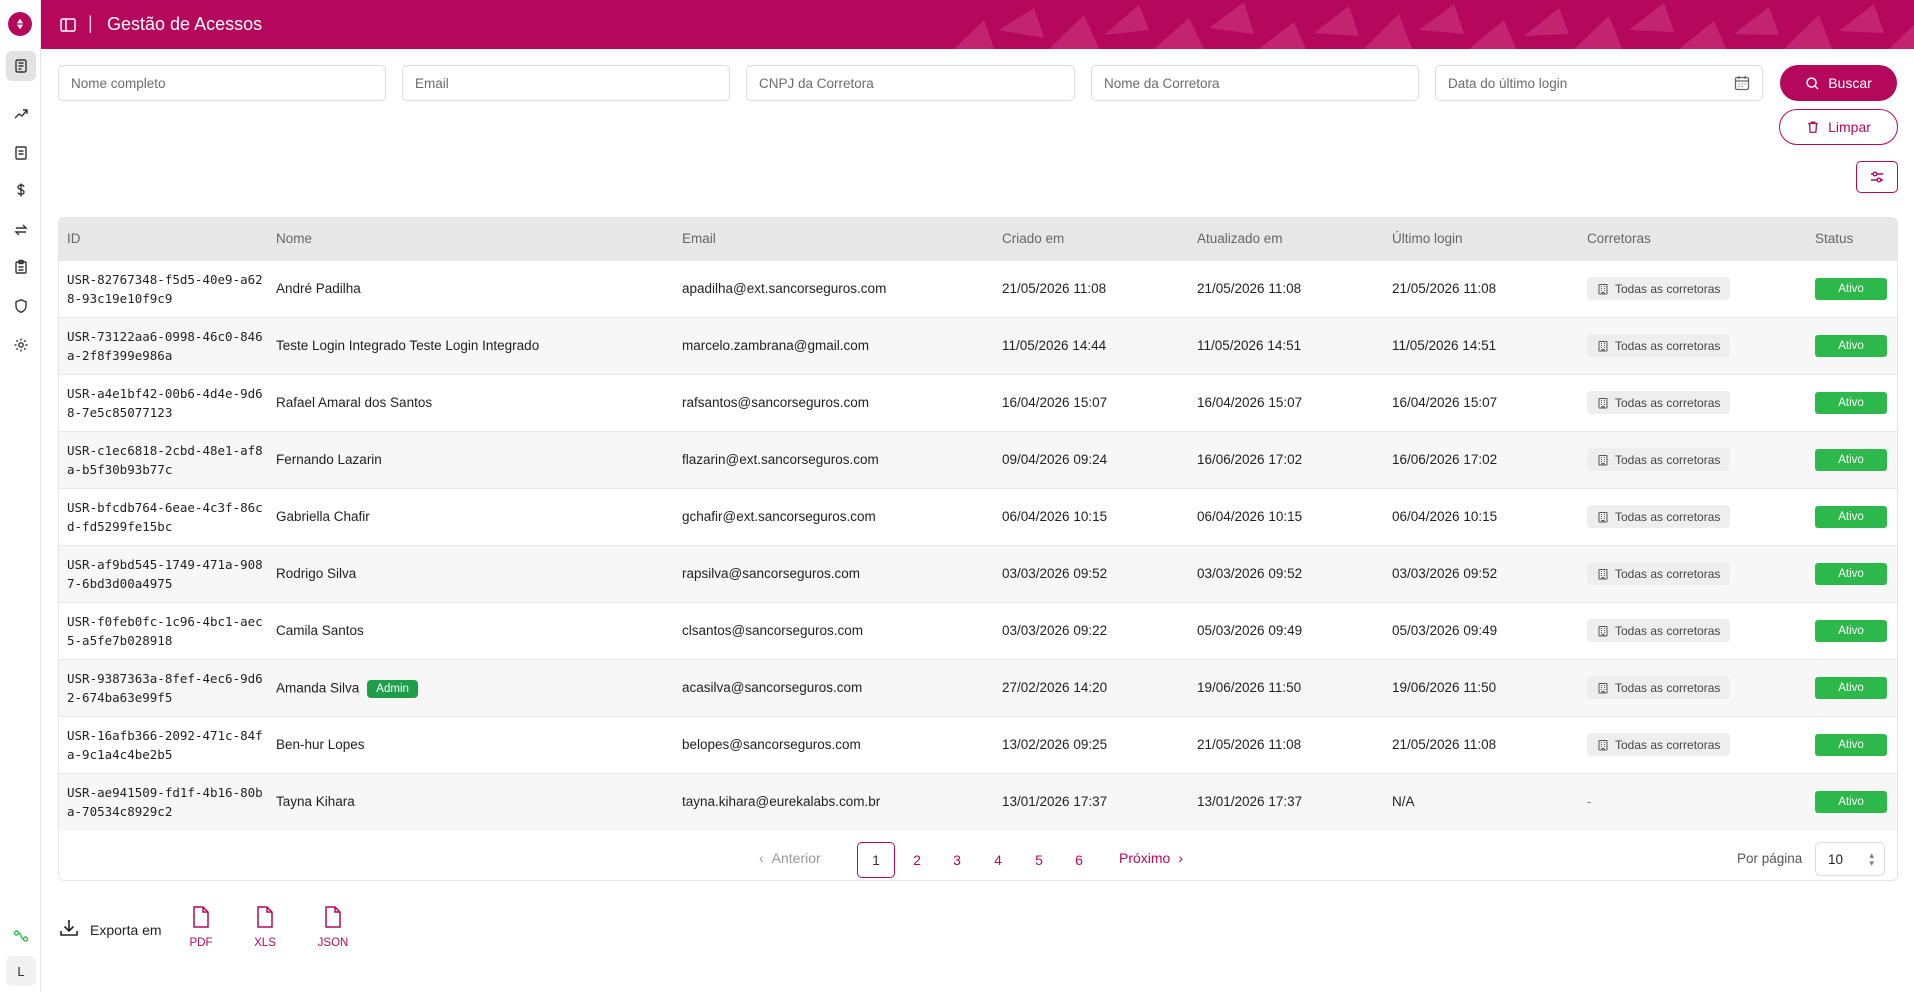  What do you see at coordinates (320, 744) in the screenshot?
I see `user-name: Ben-hur Lopes` at bounding box center [320, 744].